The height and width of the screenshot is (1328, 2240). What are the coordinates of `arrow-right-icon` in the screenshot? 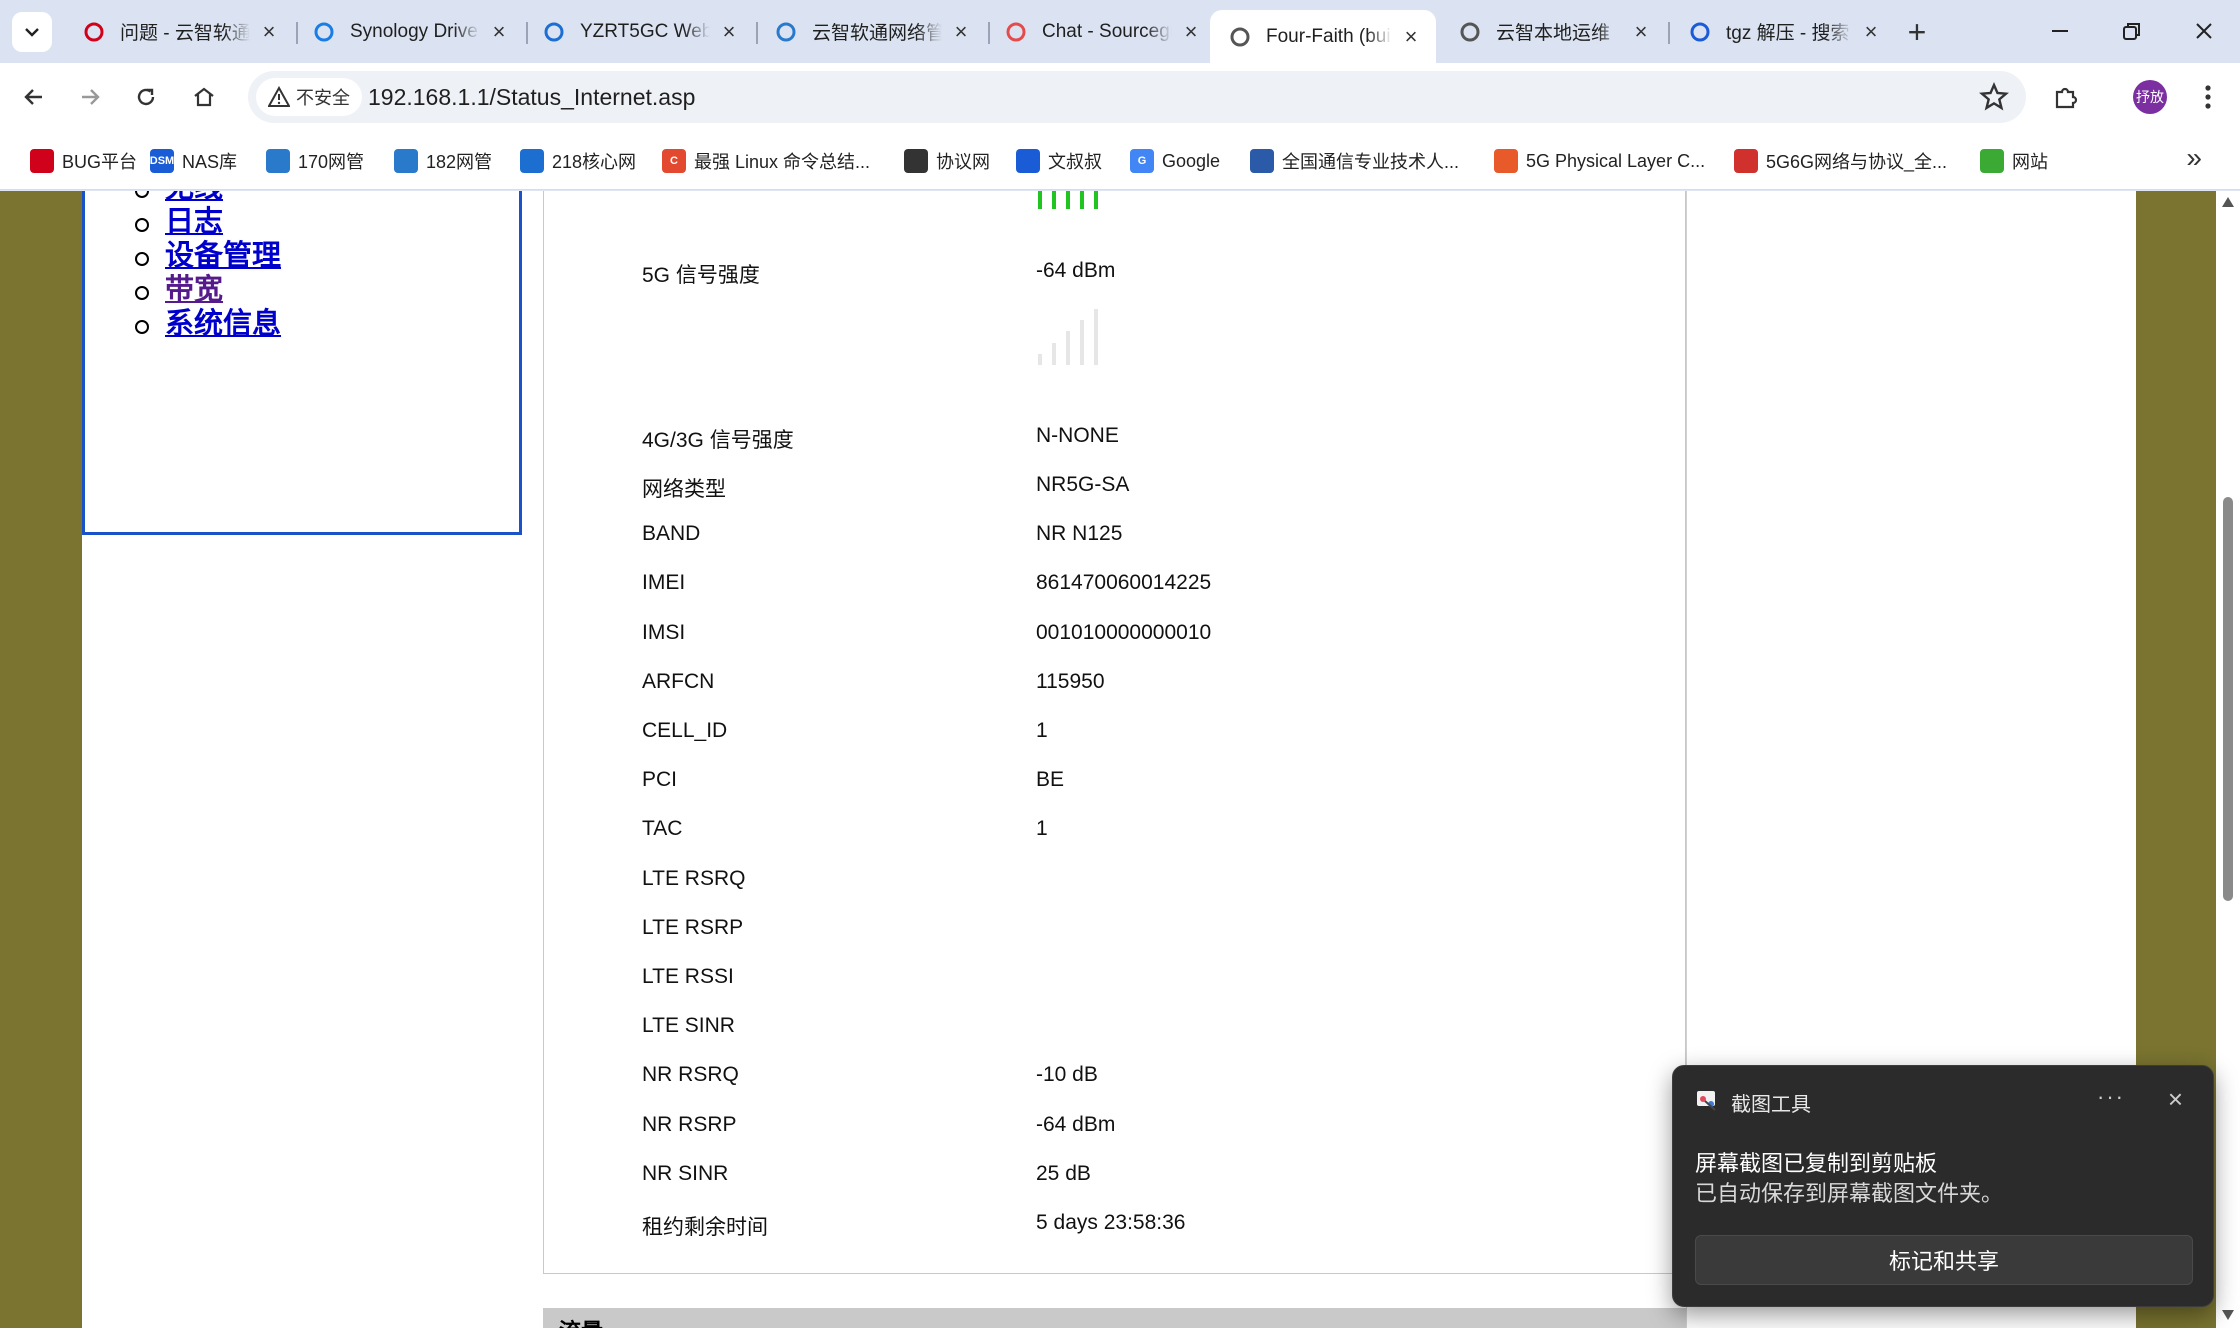 It's located at (91, 97).